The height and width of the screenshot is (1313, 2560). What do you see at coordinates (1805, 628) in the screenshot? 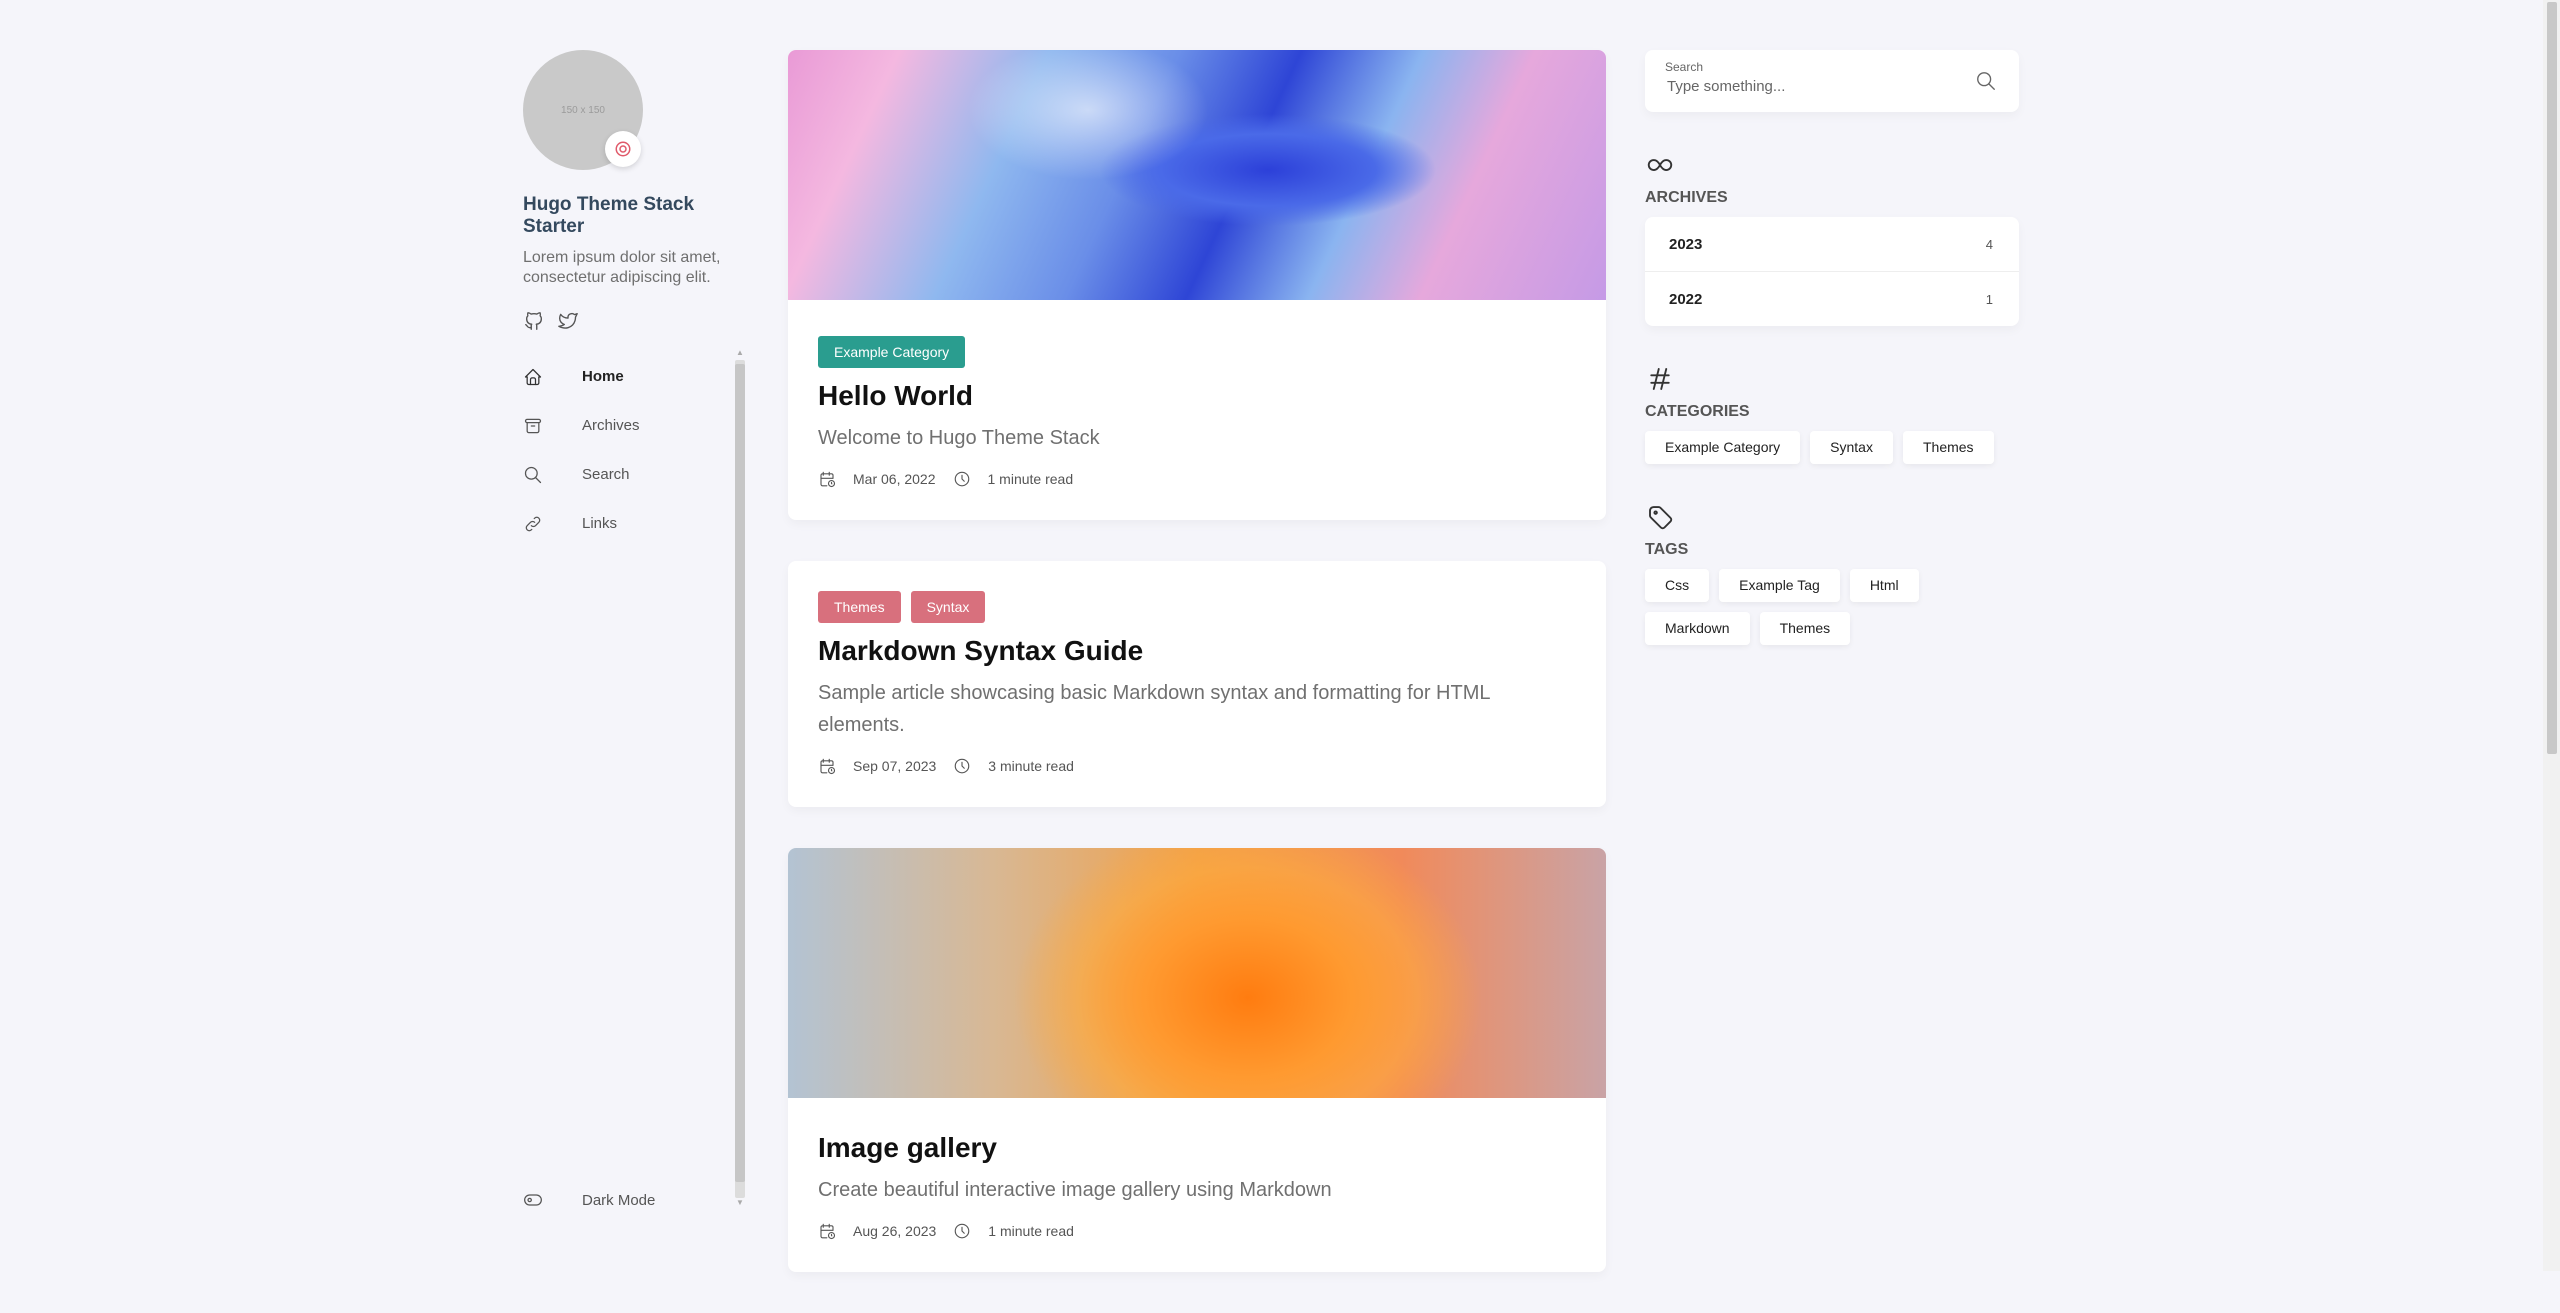
I see `tag-chip: Themes` at bounding box center [1805, 628].